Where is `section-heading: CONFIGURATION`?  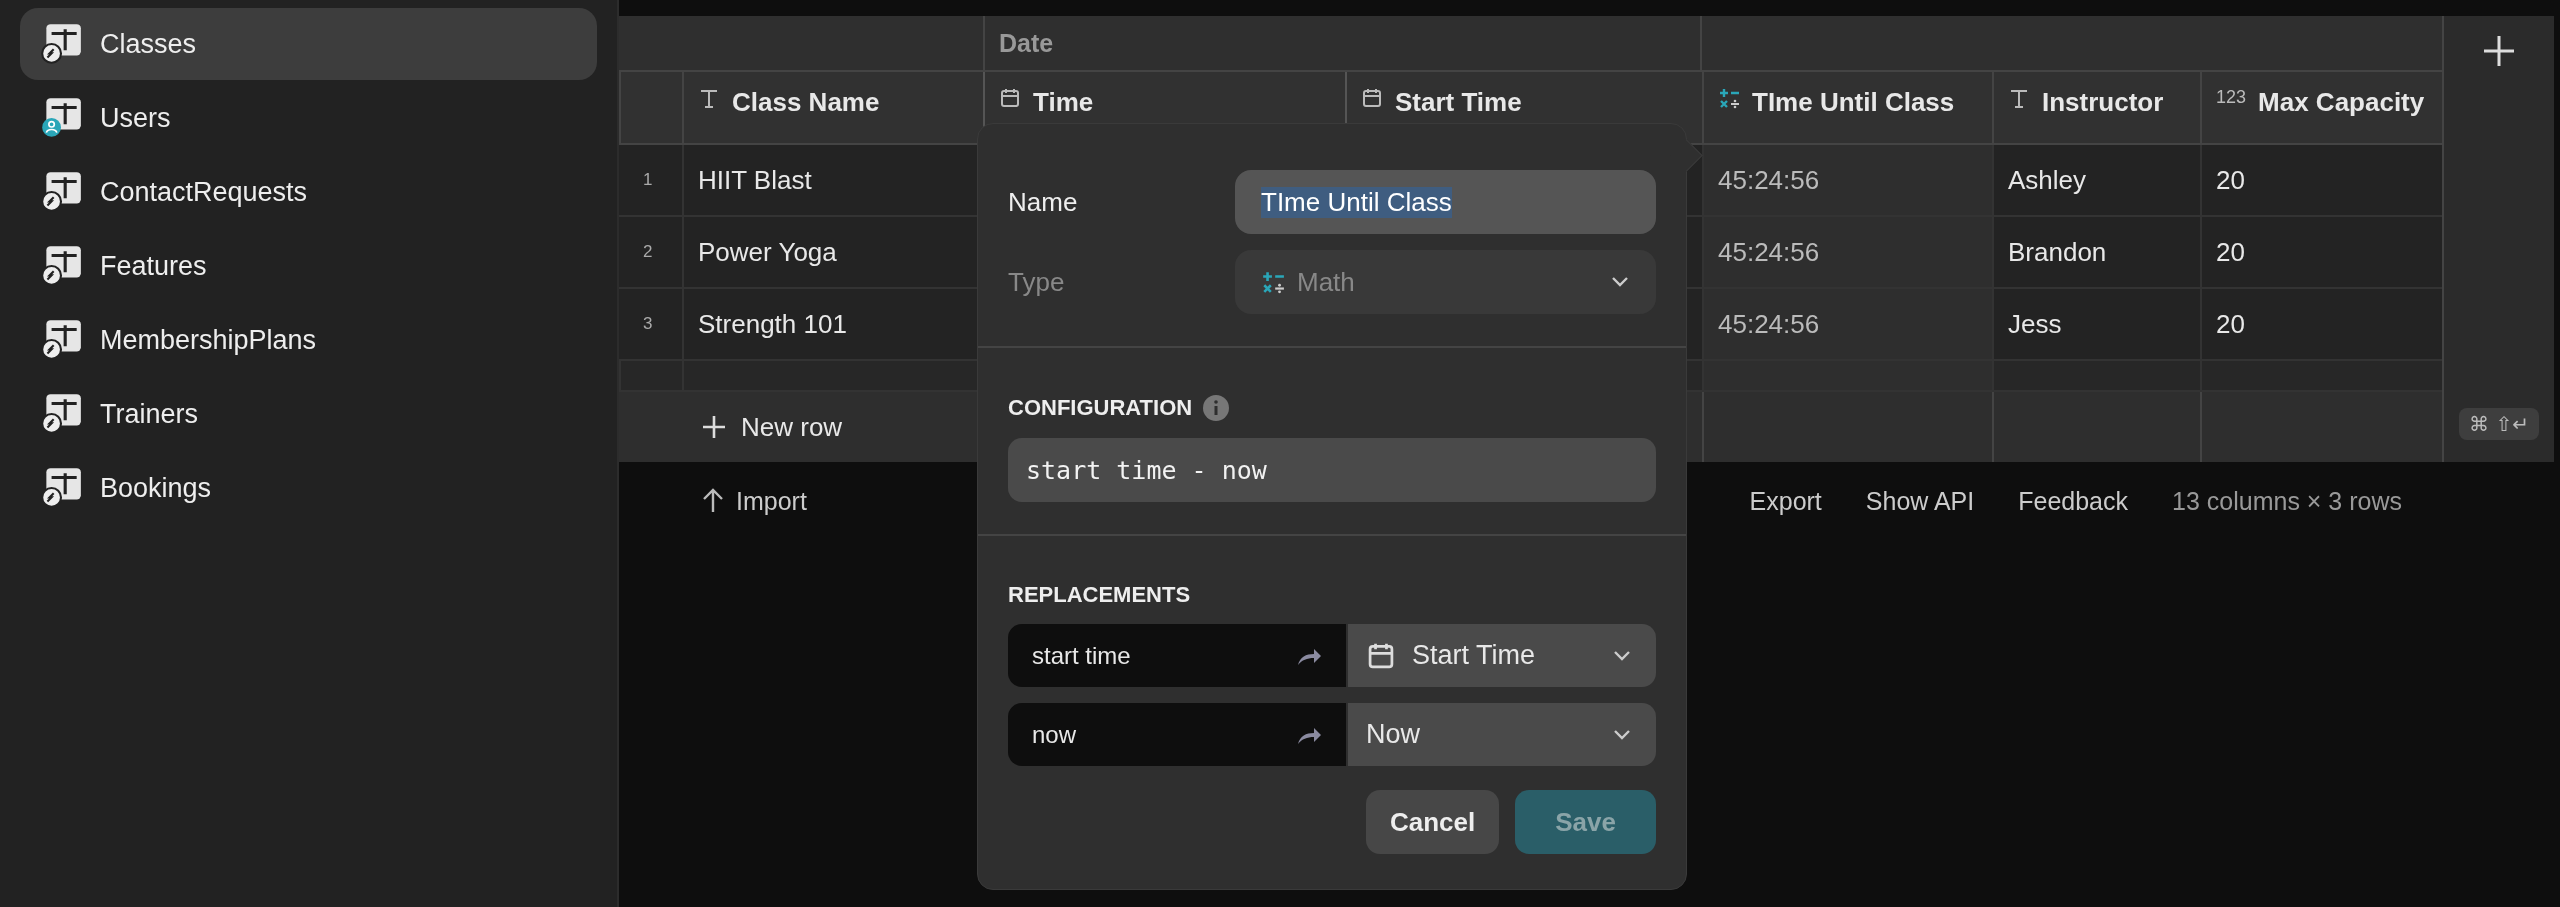 section-heading: CONFIGURATION is located at coordinates (1100, 408).